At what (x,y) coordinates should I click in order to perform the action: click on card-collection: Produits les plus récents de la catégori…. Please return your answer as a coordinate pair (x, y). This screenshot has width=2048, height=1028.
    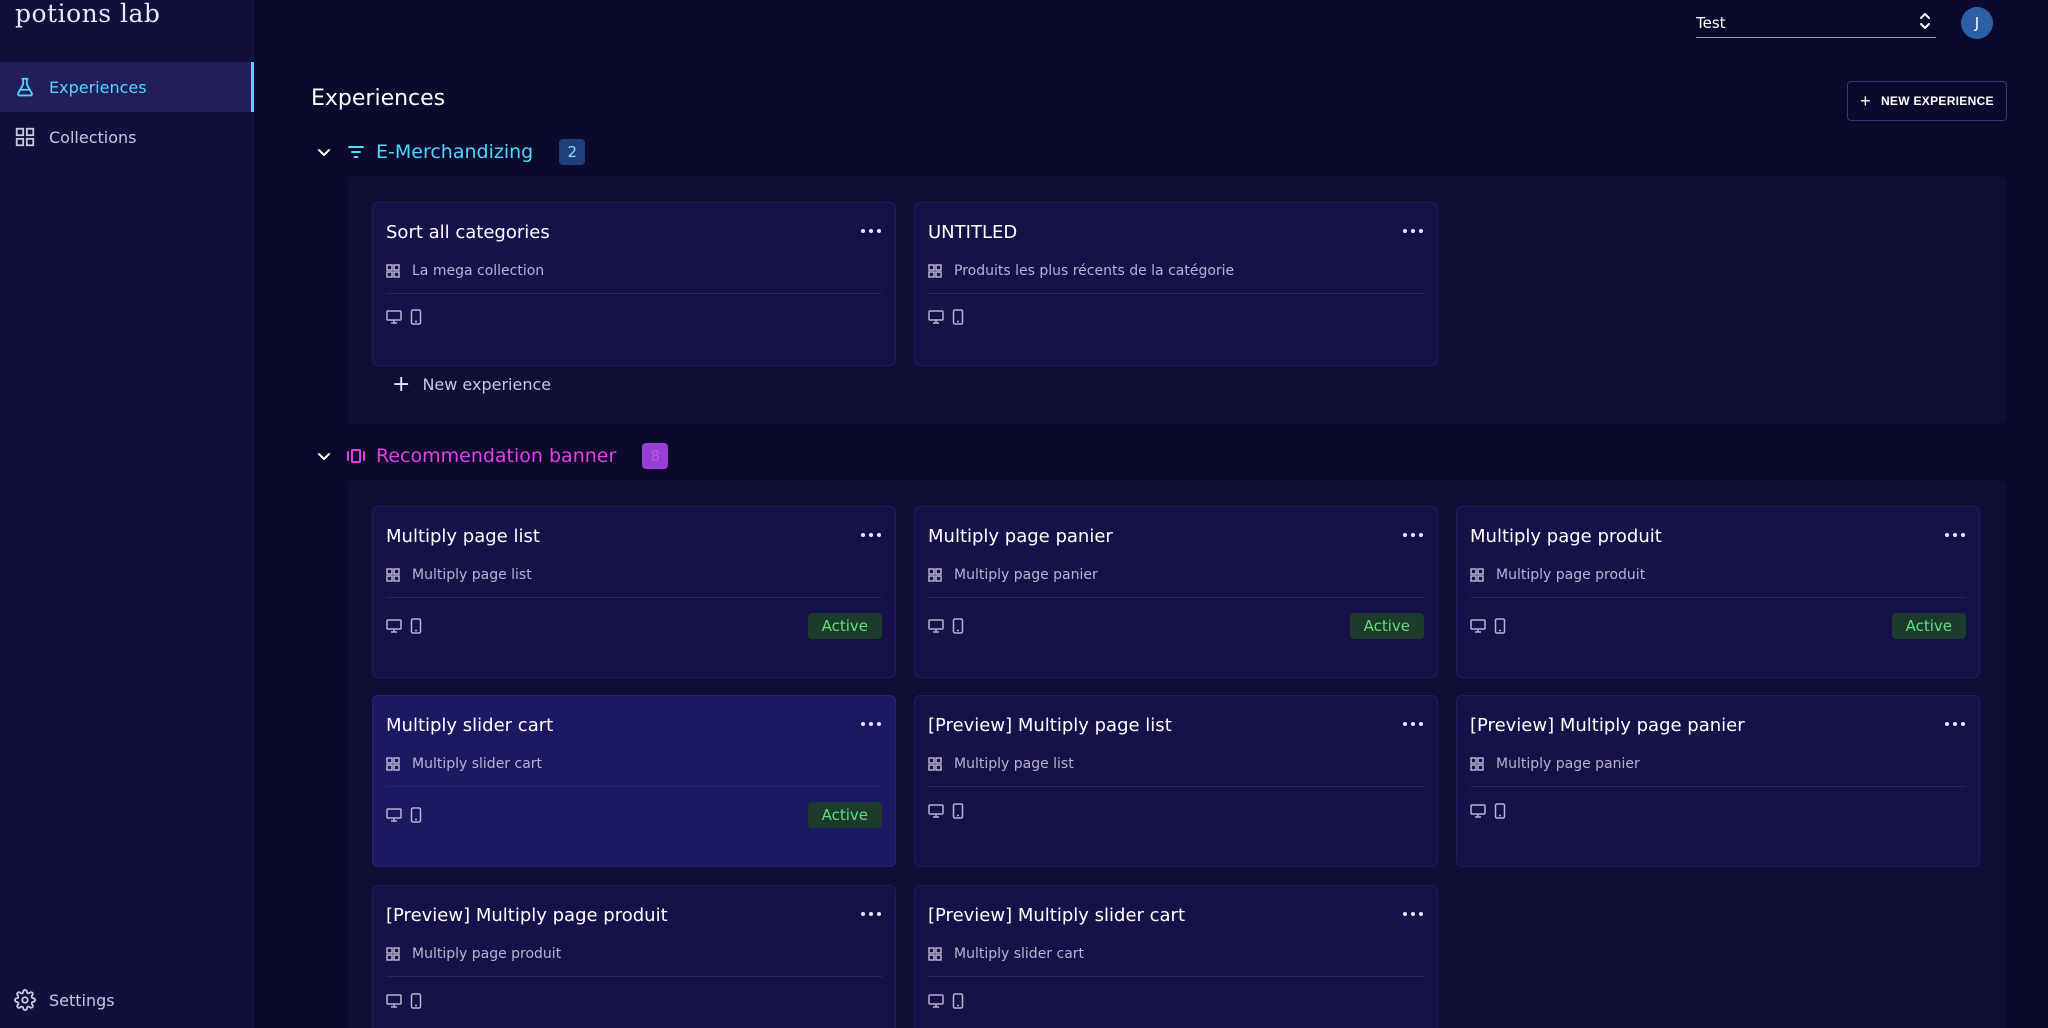
    Looking at the image, I should click on (1081, 271).